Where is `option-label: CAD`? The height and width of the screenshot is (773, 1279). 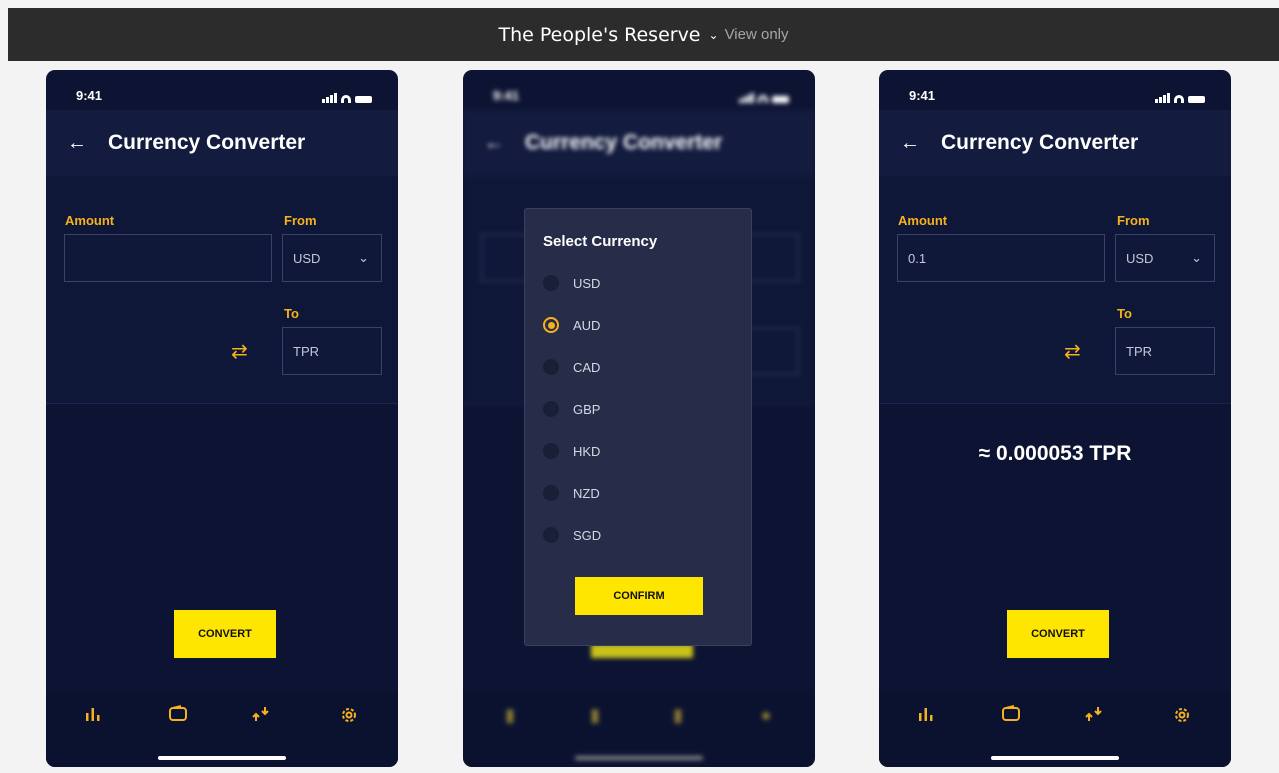 option-label: CAD is located at coordinates (587, 367).